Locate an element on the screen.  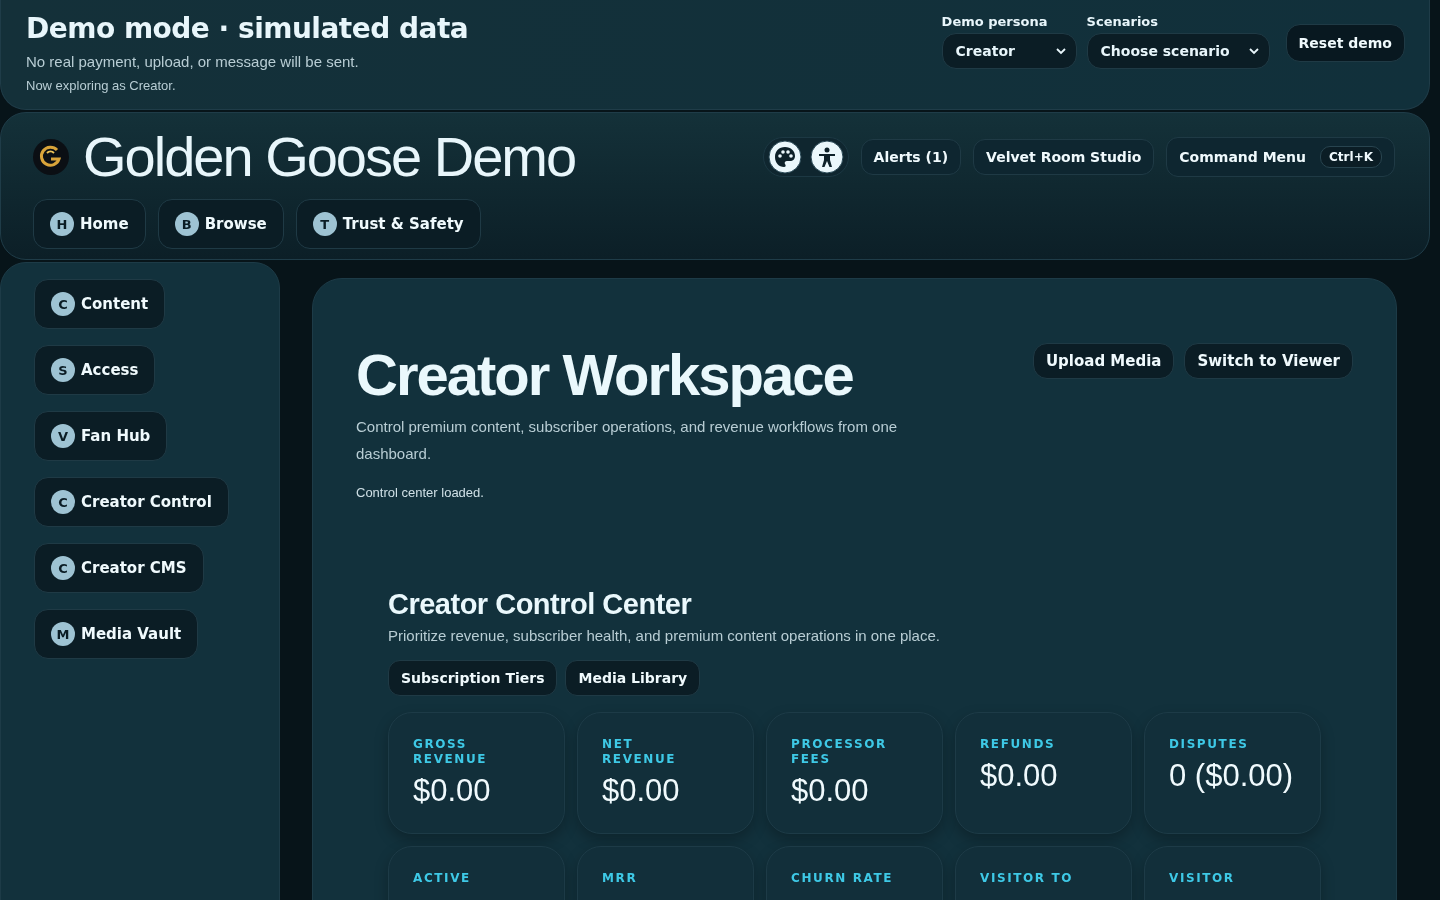
accessibility-icon is located at coordinates (826, 157).